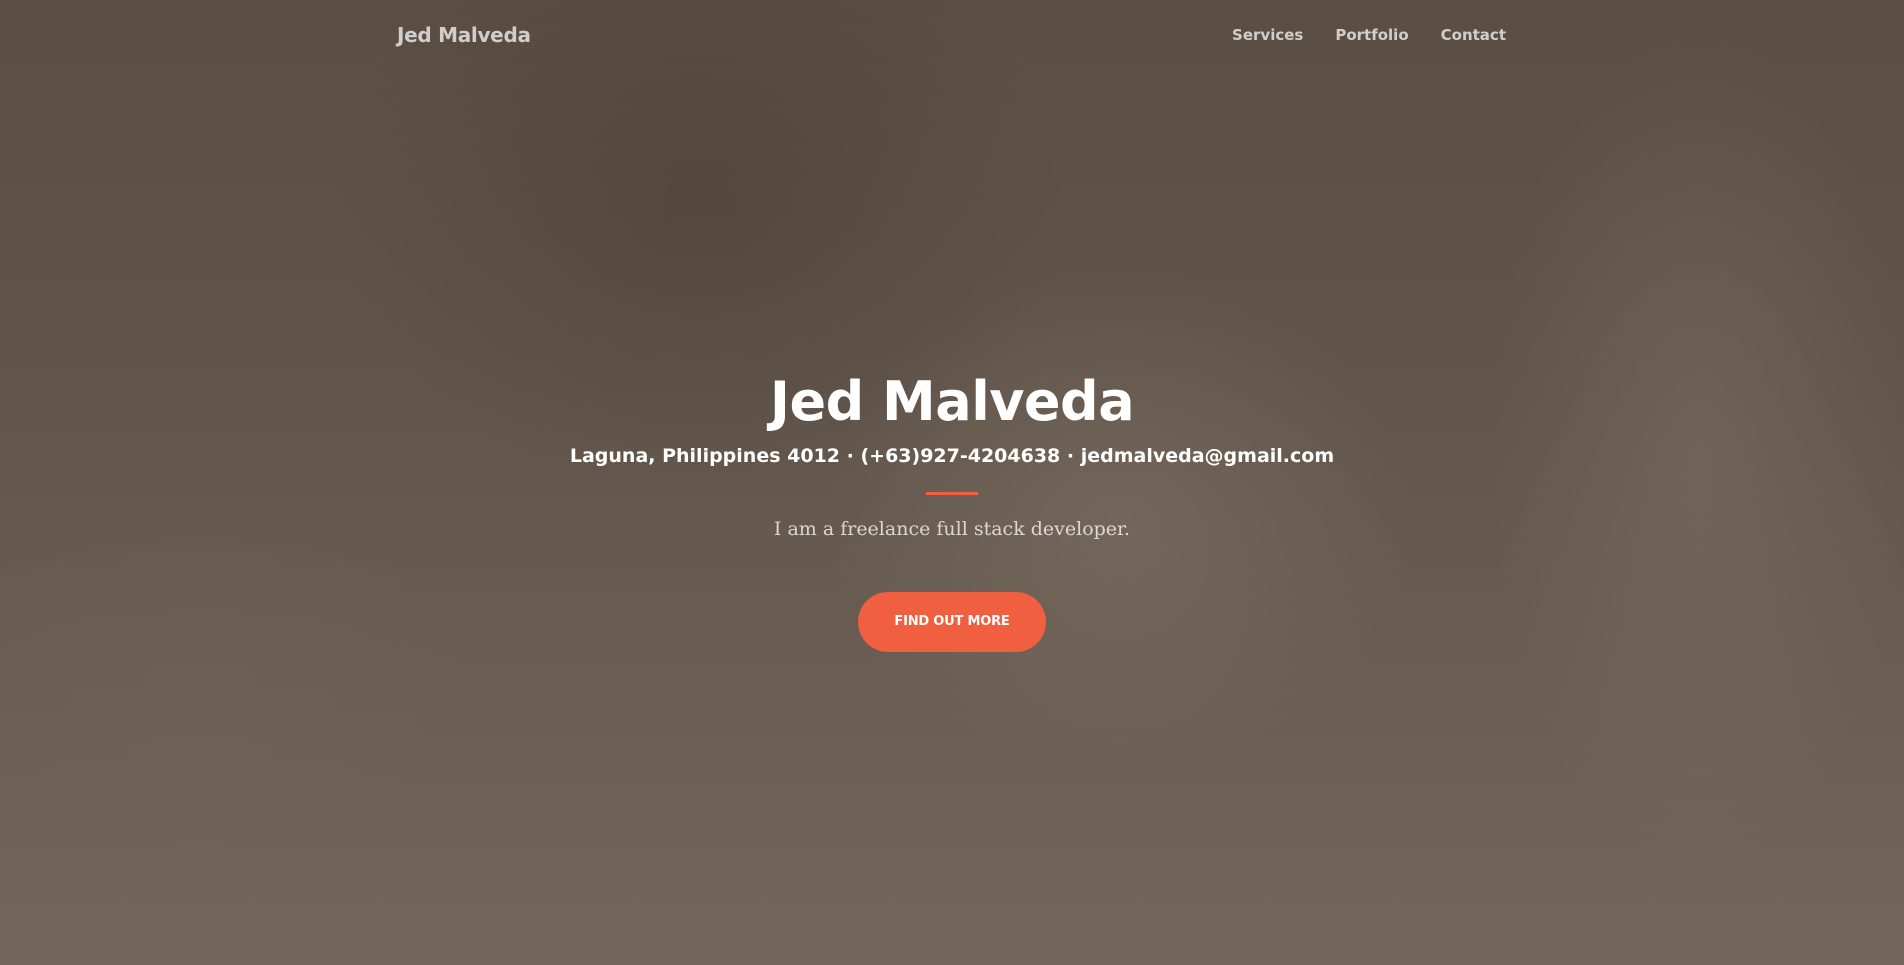 Image resolution: width=1904 pixels, height=965 pixels. What do you see at coordinates (952, 622) in the screenshot?
I see `find-out-more-button: FIND OUT MORE` at bounding box center [952, 622].